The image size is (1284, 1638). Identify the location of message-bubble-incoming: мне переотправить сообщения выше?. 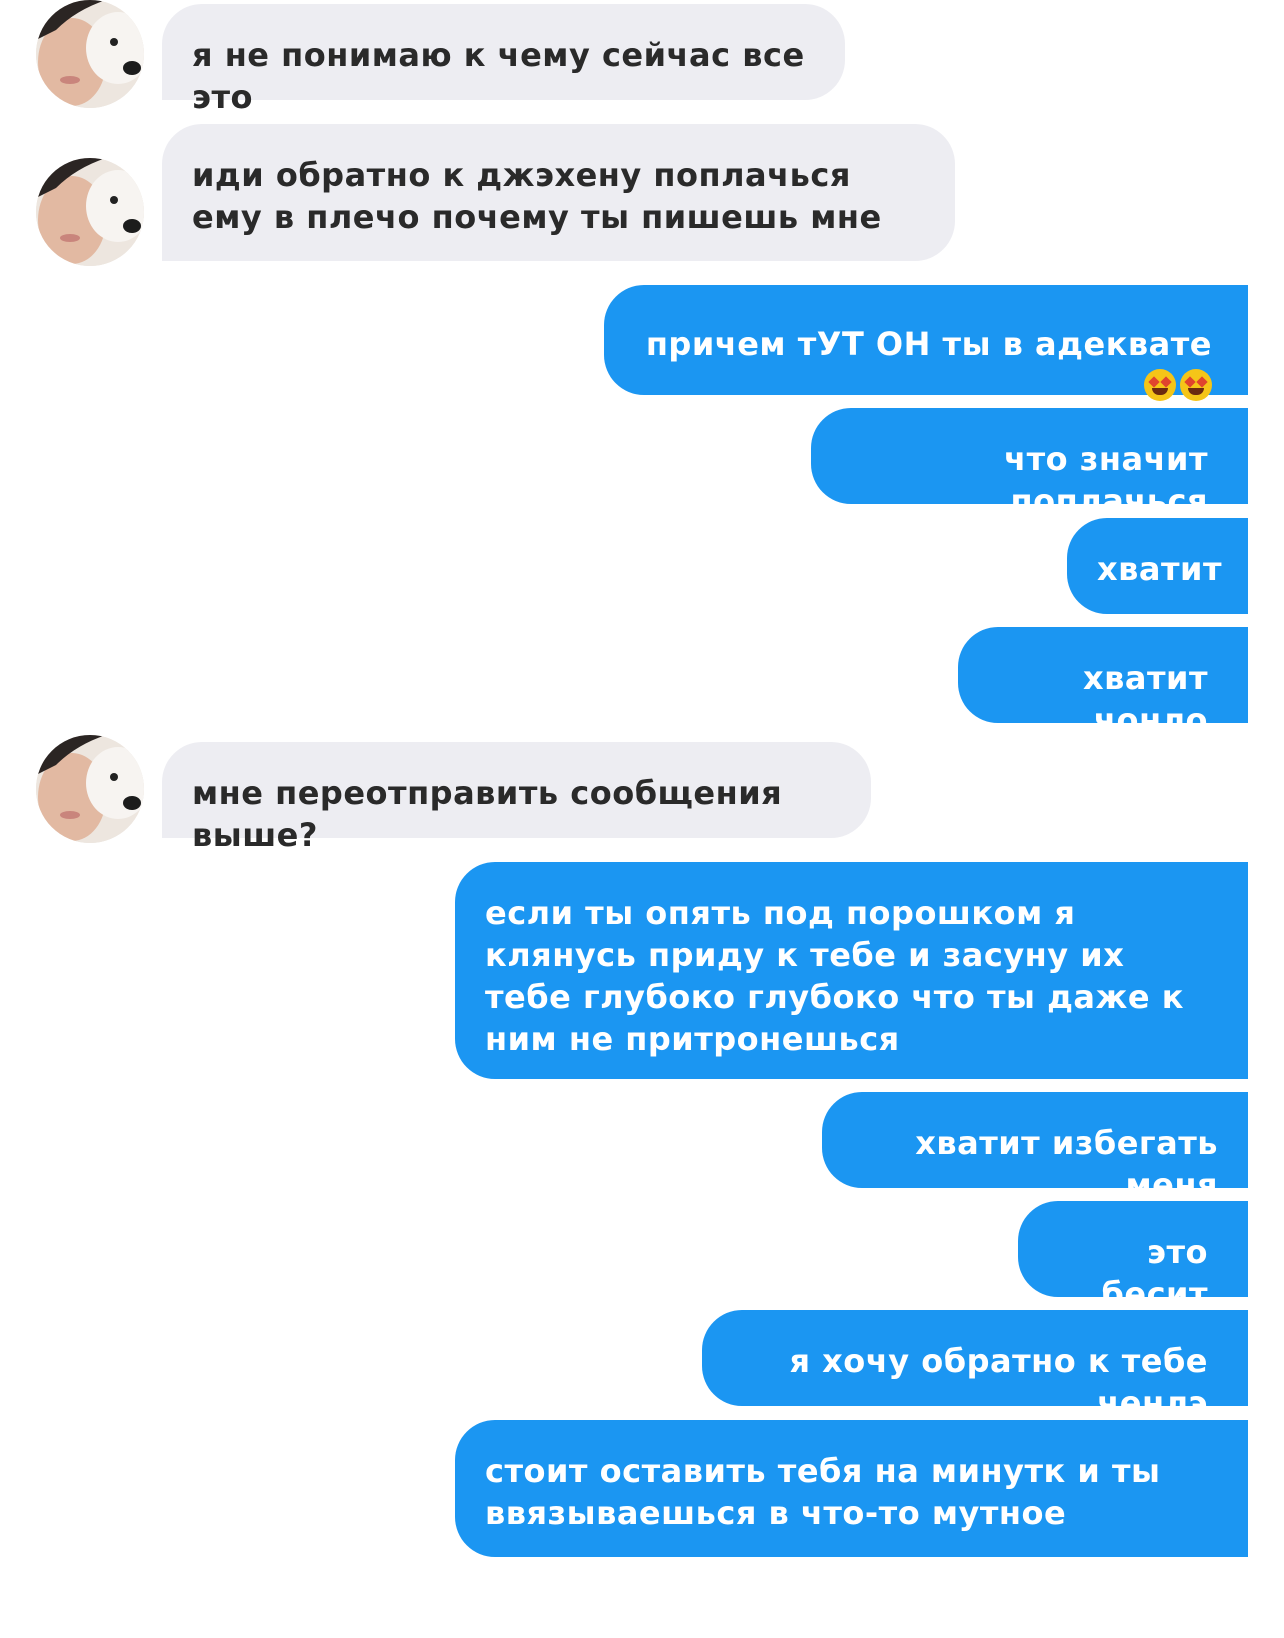
(516, 798).